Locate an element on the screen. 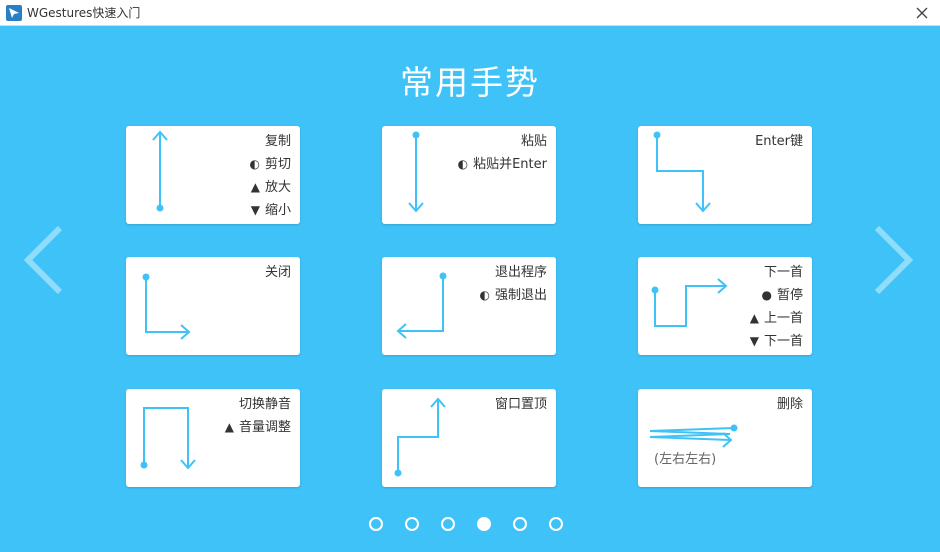 This screenshot has width=940, height=552. label-text: 删除 is located at coordinates (789, 404).